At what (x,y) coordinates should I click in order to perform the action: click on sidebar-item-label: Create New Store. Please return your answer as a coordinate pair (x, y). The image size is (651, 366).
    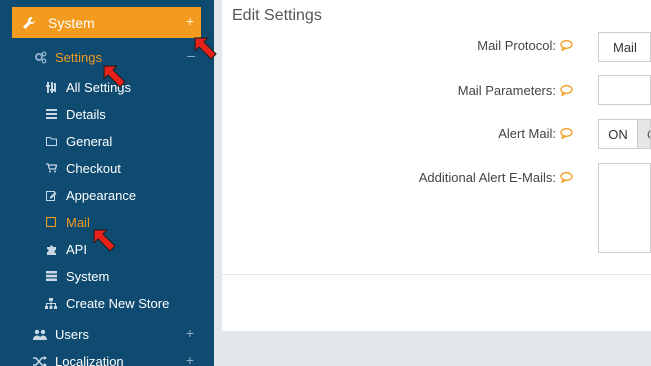
    Looking at the image, I should click on (118, 303).